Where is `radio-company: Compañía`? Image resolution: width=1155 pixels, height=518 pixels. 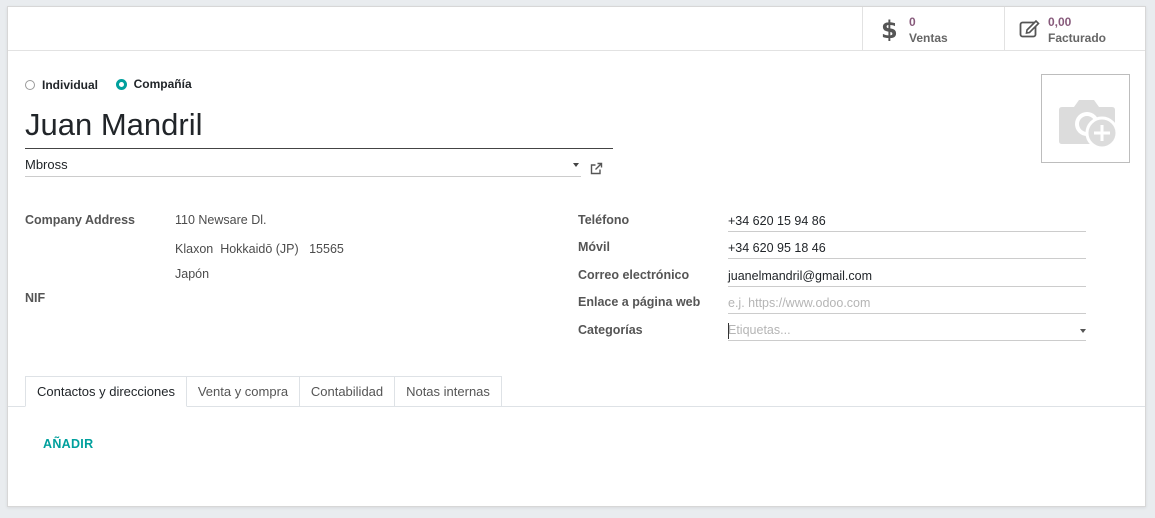 radio-company: Compañía is located at coordinates (153, 84).